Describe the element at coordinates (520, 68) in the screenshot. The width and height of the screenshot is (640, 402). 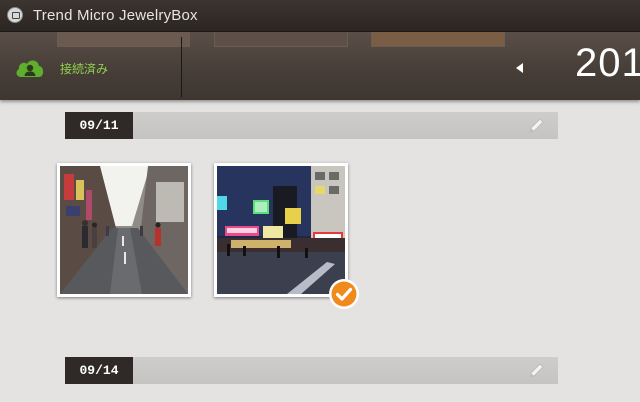
I see `previous-arrow-icon` at that location.